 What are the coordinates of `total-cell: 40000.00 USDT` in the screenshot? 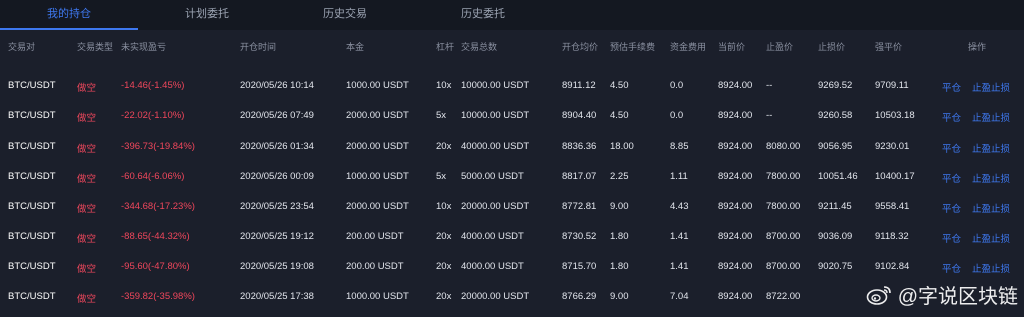 It's located at (495, 146).